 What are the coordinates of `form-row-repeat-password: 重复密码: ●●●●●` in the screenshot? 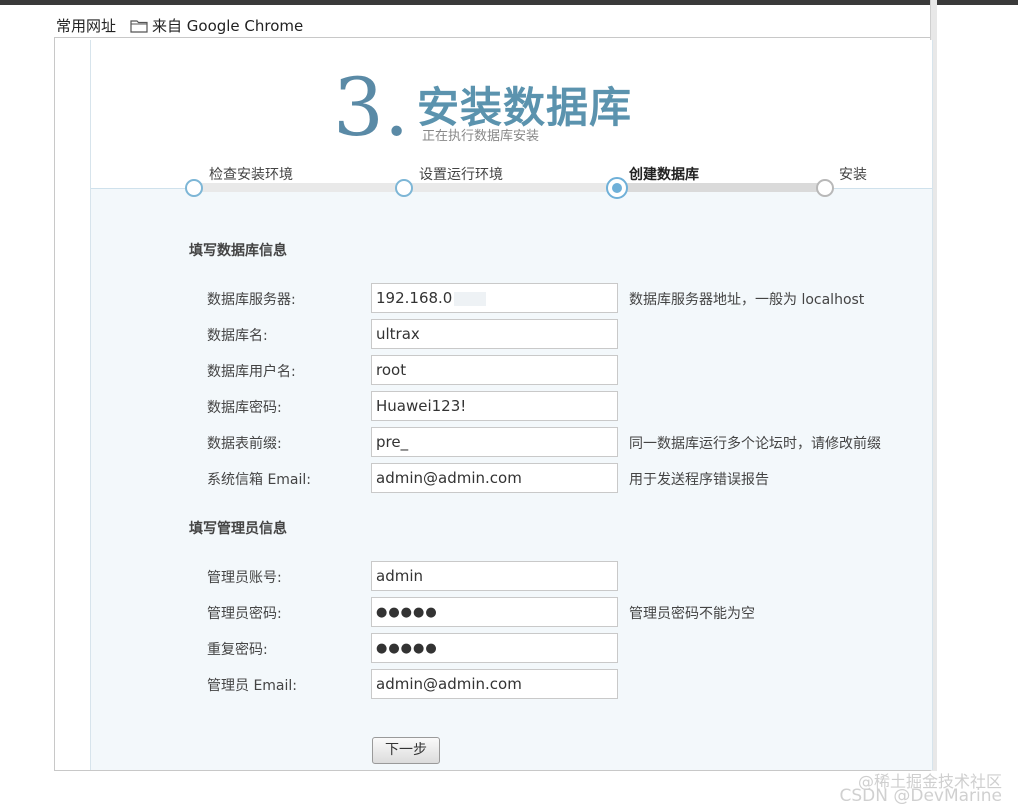 It's located at (511, 648).